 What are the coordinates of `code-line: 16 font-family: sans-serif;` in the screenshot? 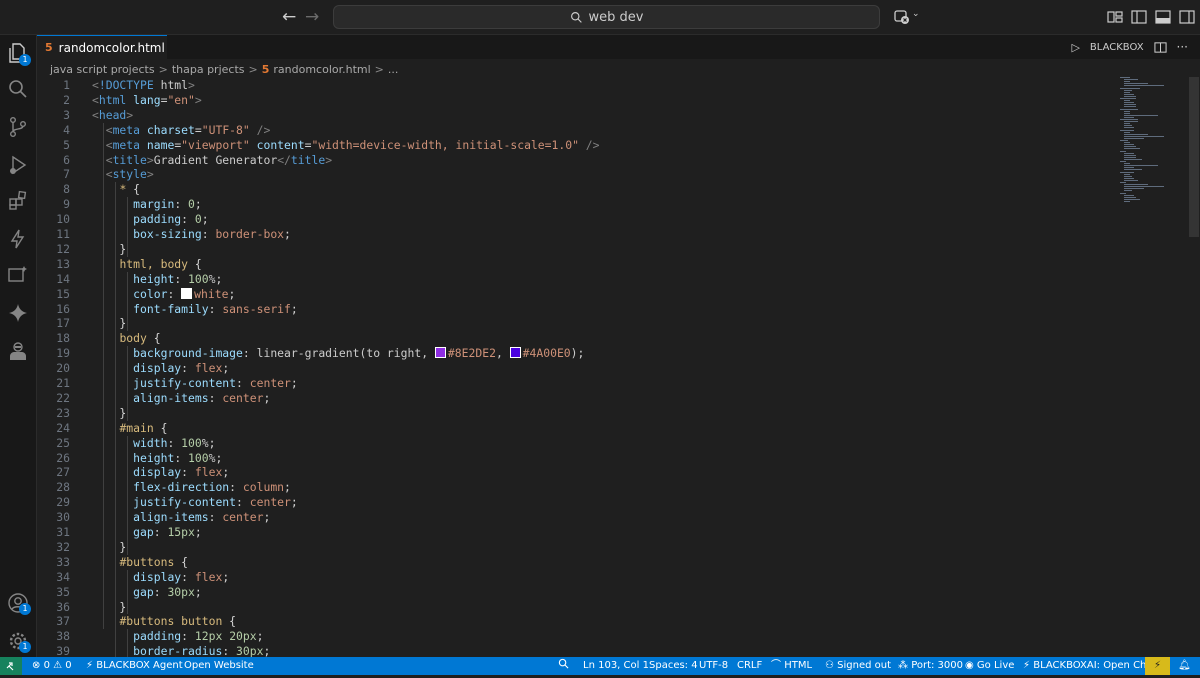 It's located at (577, 309).